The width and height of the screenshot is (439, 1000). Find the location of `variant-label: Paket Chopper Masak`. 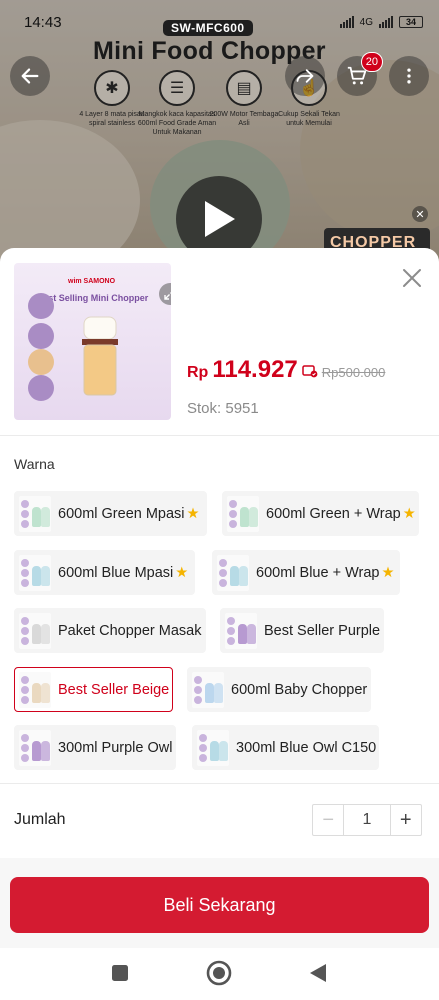

variant-label: Paket Chopper Masak is located at coordinates (130, 630).